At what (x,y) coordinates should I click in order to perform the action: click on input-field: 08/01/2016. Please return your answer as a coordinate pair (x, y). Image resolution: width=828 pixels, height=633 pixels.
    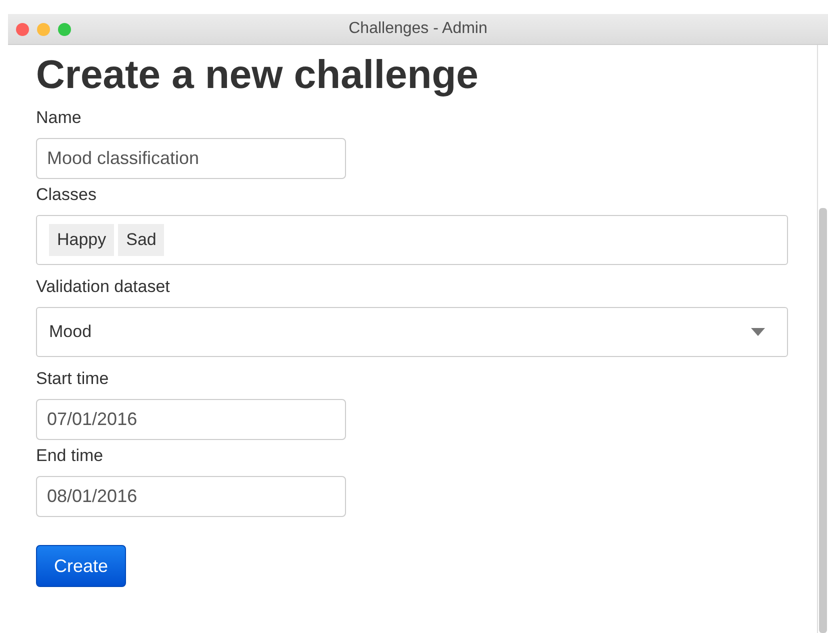
    Looking at the image, I should click on (191, 496).